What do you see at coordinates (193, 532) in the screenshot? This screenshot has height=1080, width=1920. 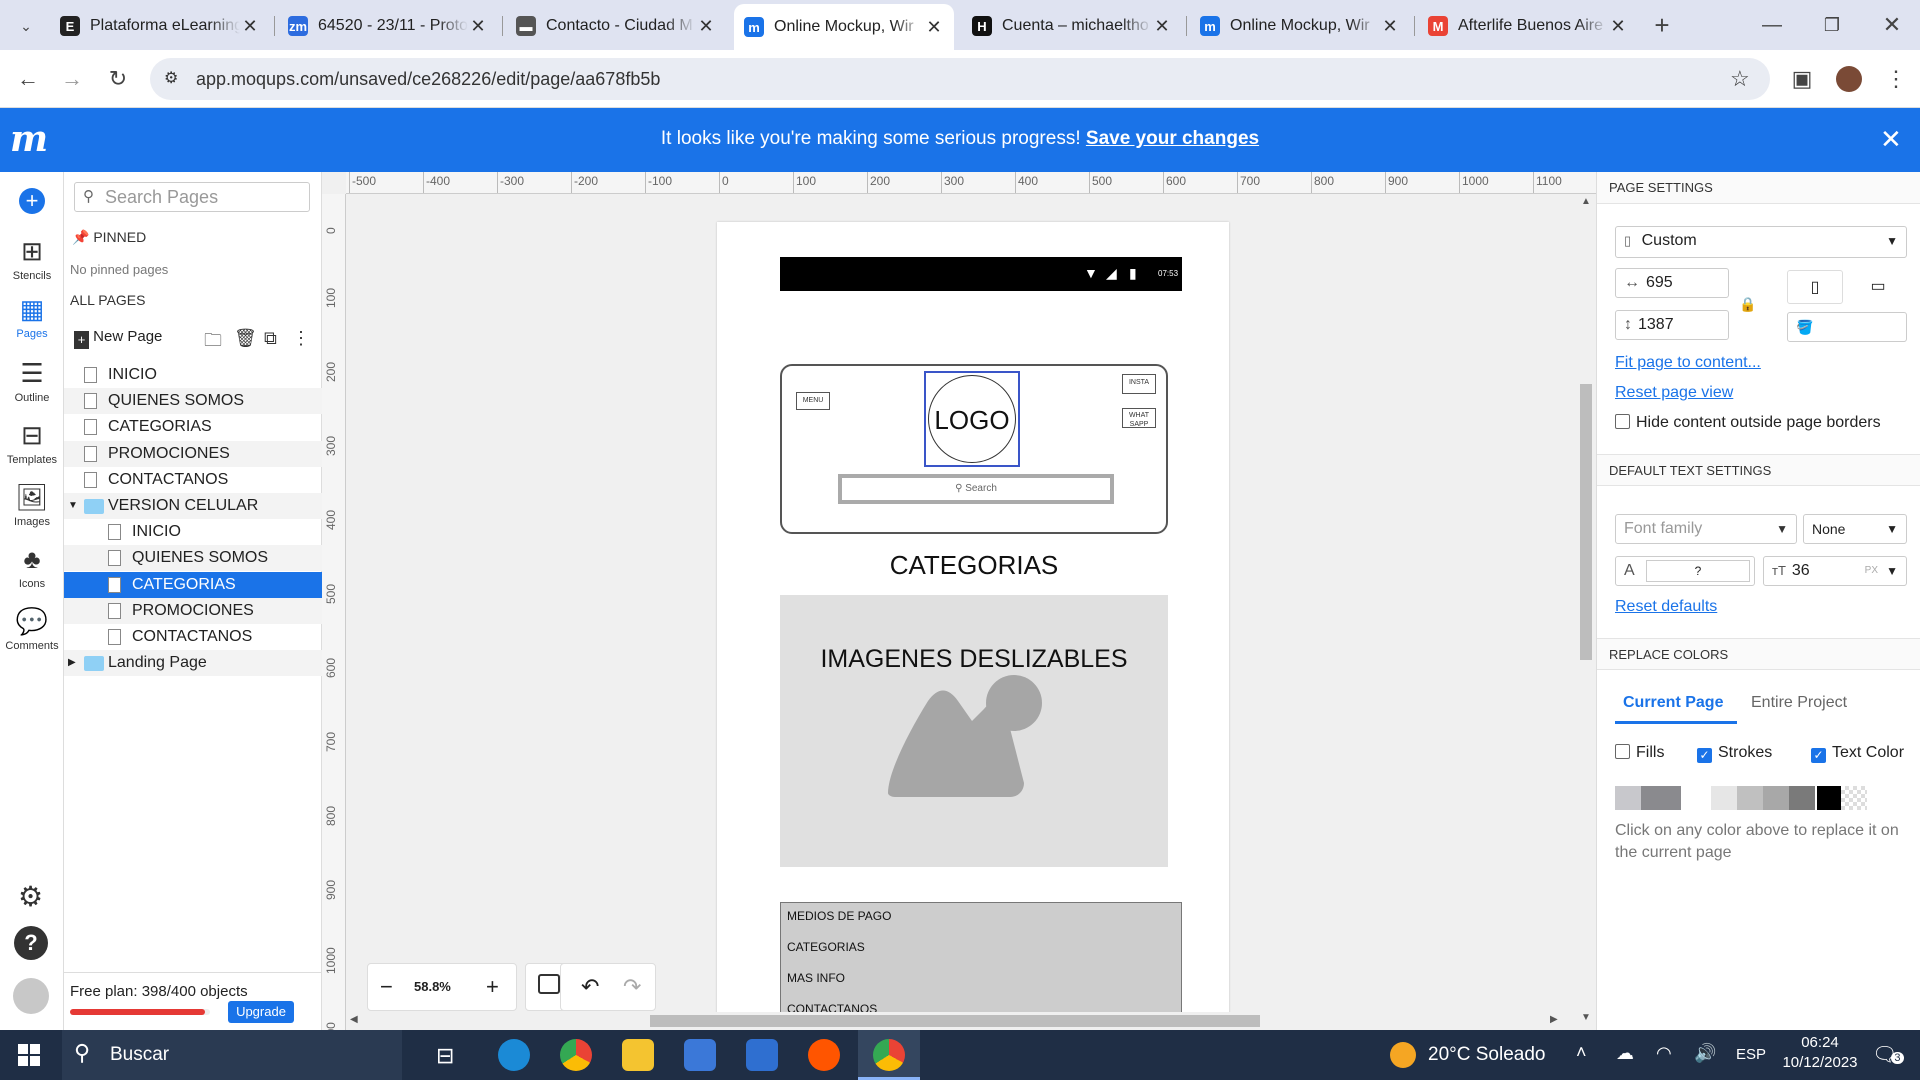 I see `page-item: INICIO` at bounding box center [193, 532].